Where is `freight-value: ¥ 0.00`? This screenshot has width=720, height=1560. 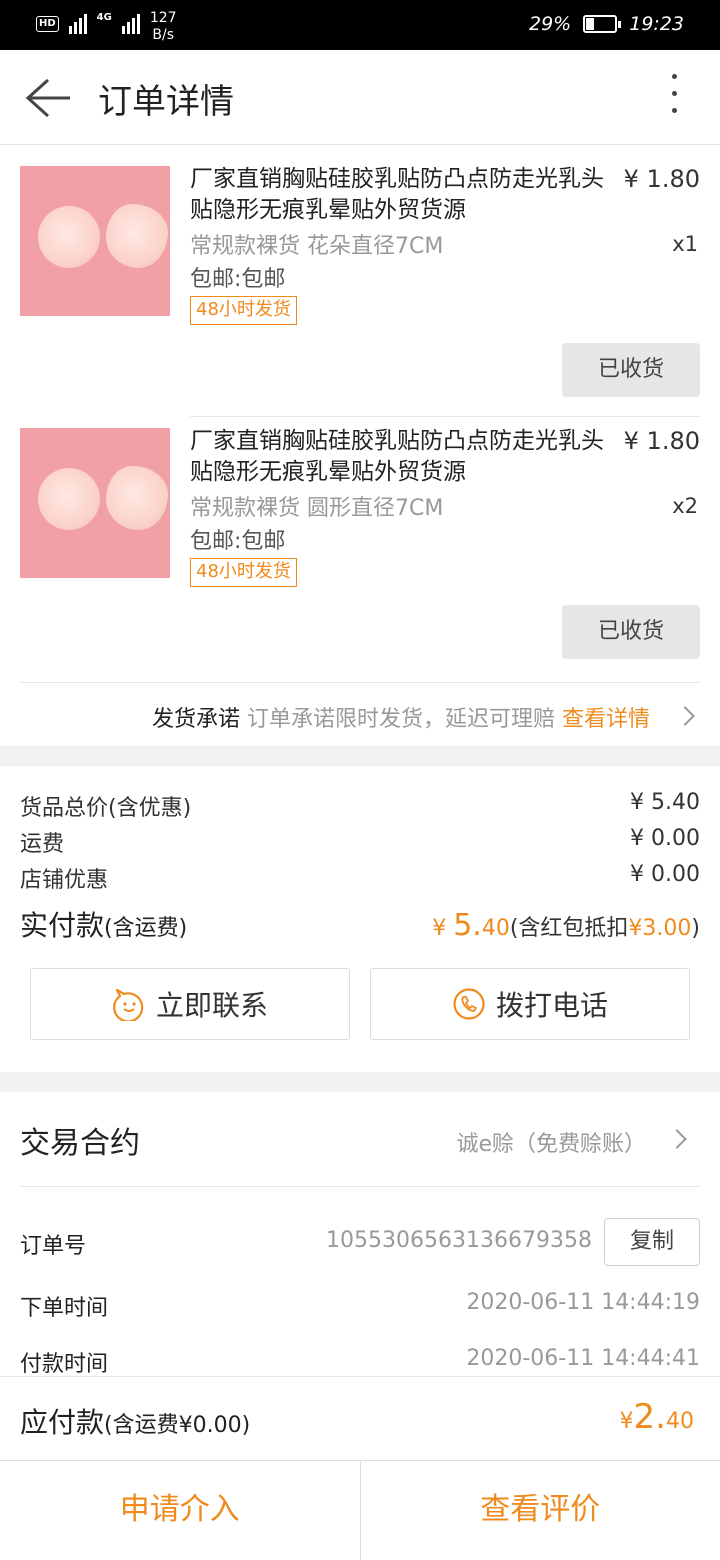
freight-value: ¥ 0.00 is located at coordinates (665, 838).